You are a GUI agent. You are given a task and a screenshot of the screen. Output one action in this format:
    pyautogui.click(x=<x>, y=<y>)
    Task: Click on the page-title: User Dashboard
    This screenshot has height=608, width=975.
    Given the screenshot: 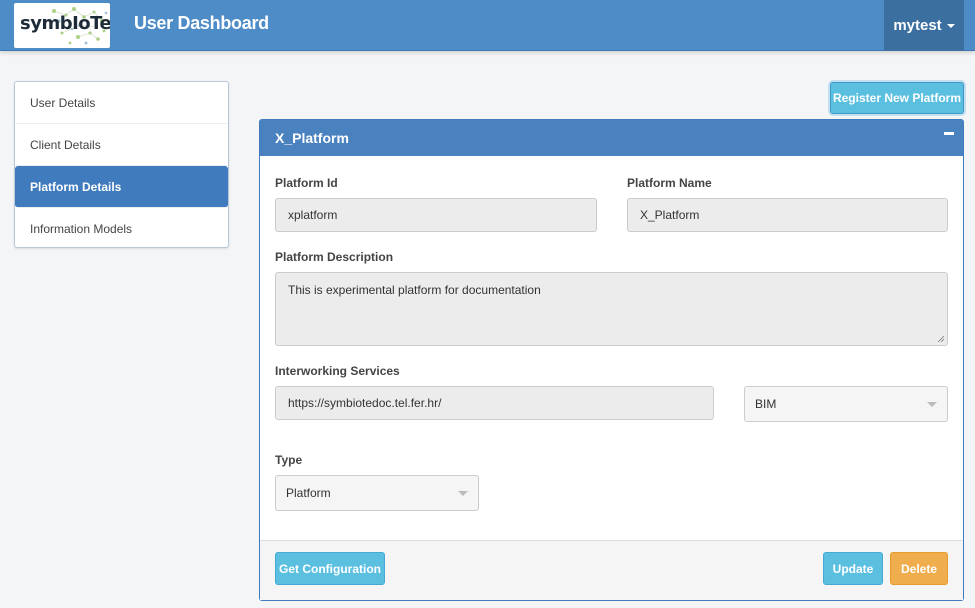 What is the action you would take?
    pyautogui.click(x=201, y=23)
    